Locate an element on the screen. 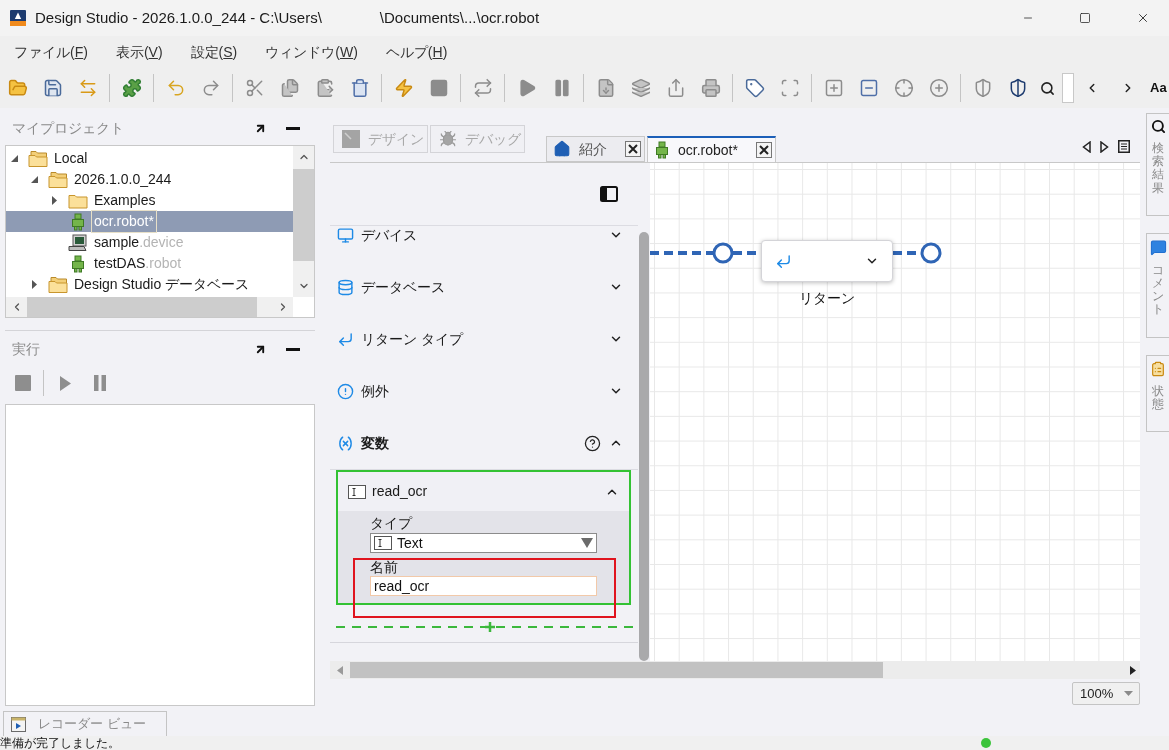 The width and height of the screenshot is (1169, 750). type-select: Text is located at coordinates (483, 543).